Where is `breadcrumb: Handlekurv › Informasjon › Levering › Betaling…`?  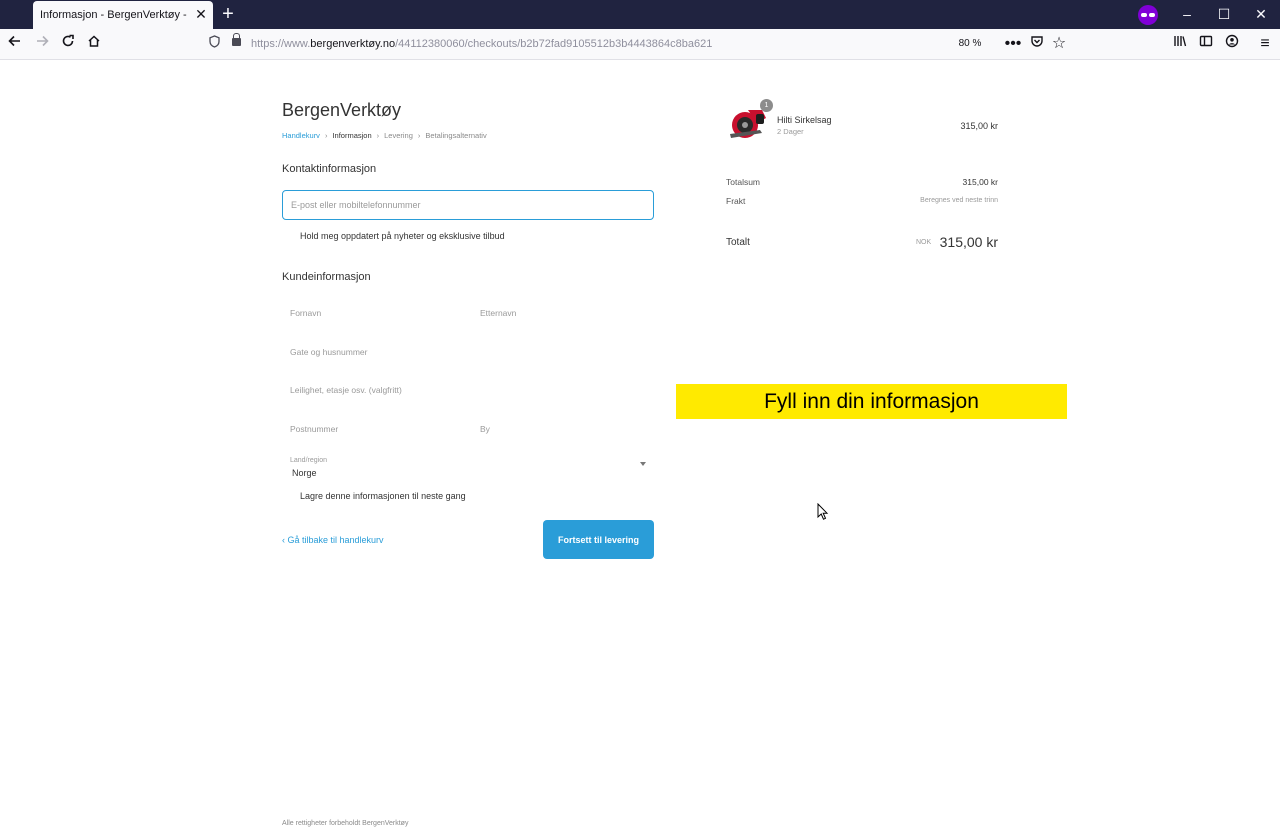 breadcrumb: Handlekurv › Informasjon › Levering › Betaling… is located at coordinates (384, 135).